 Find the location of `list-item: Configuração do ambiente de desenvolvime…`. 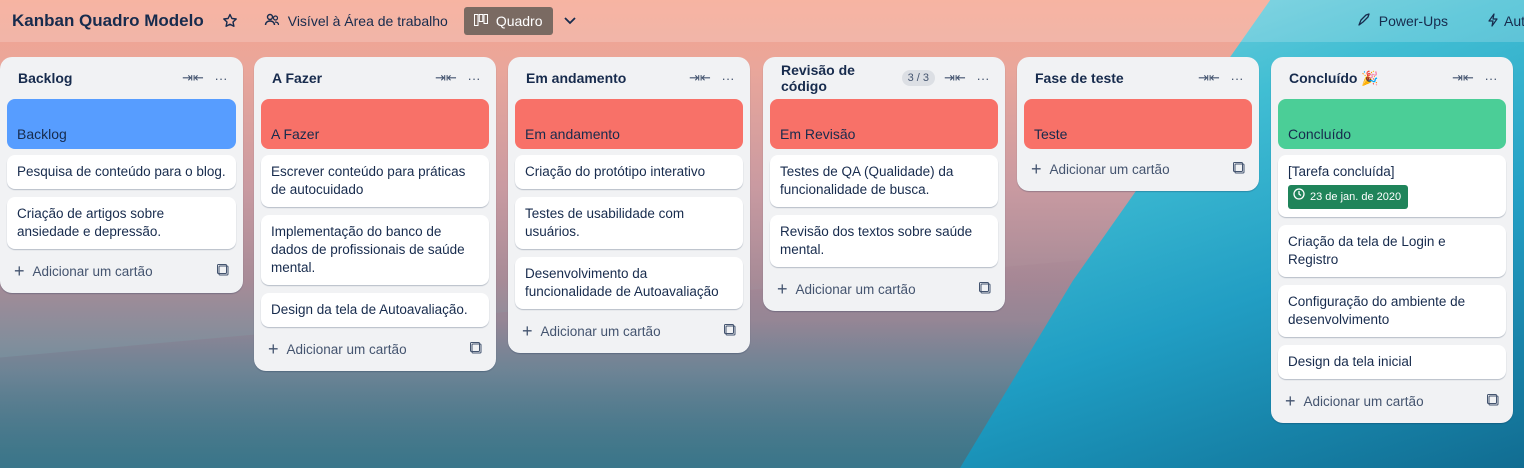

list-item: Configuração do ambiente de desenvolvime… is located at coordinates (1392, 311).